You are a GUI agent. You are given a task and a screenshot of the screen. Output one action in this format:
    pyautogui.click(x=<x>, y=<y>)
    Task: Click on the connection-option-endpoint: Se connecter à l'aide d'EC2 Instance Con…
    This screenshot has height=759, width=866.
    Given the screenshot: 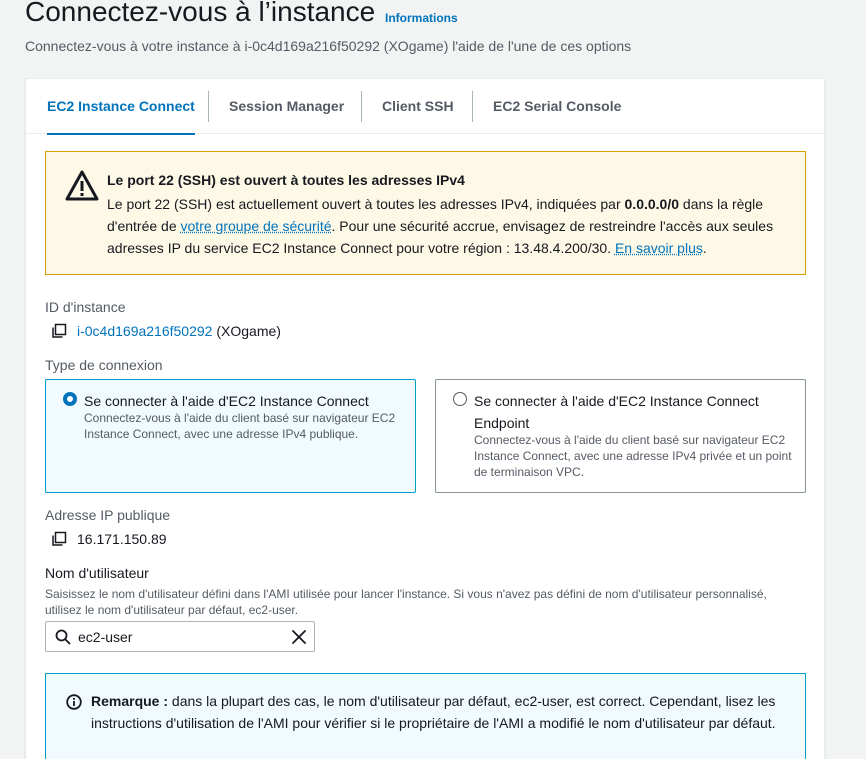 What is the action you would take?
    pyautogui.click(x=620, y=436)
    